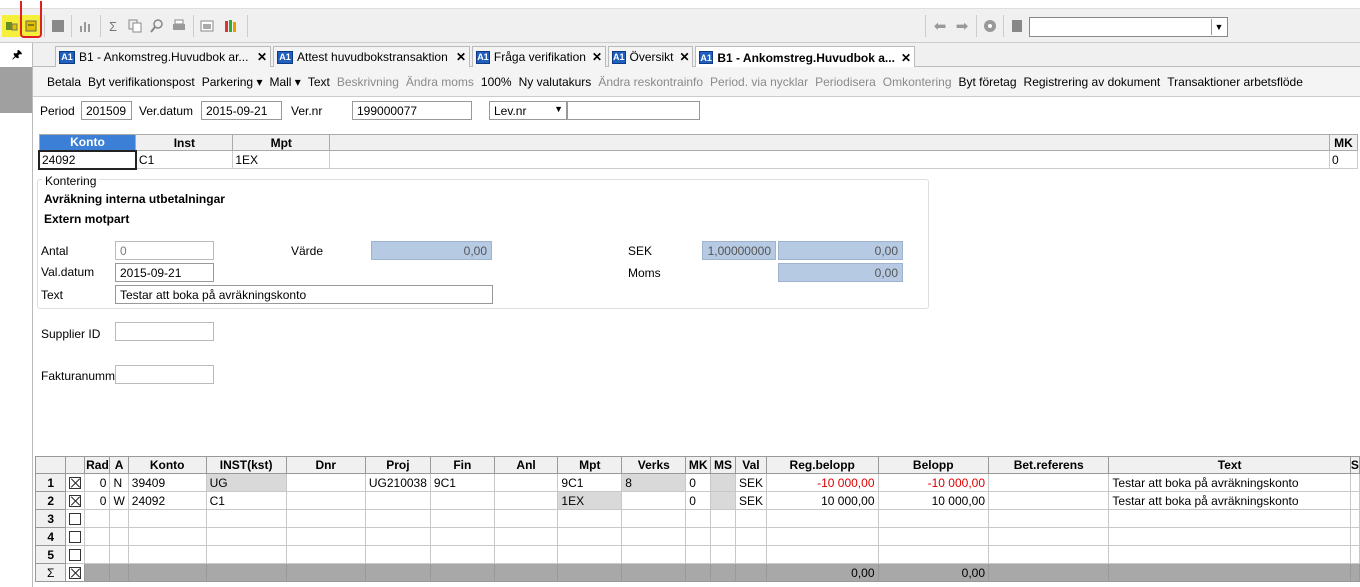 The height and width of the screenshot is (587, 1360). I want to click on a-cell: N, so click(119, 482).